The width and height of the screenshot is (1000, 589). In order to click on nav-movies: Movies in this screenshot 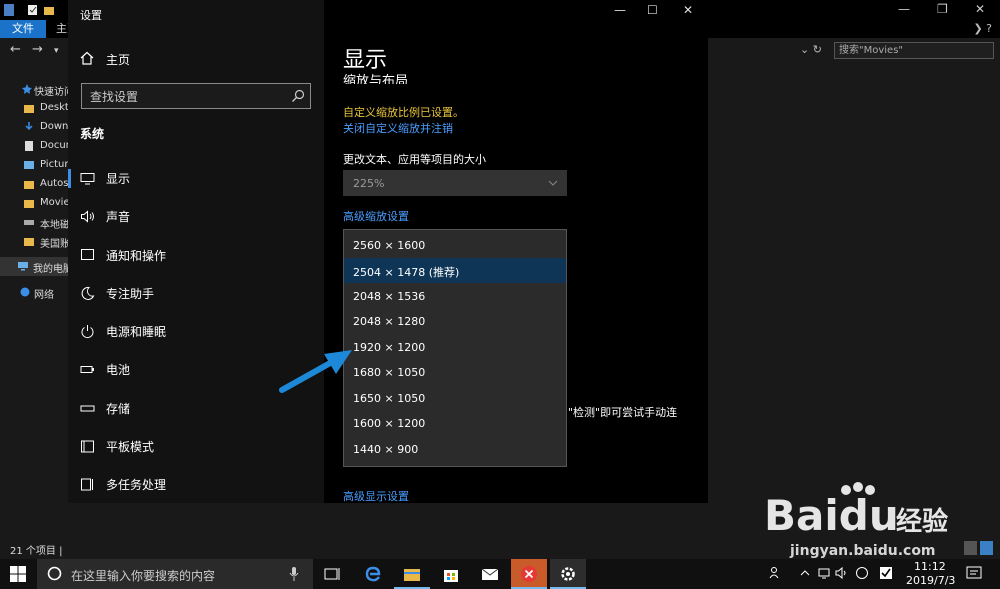, I will do `click(35, 203)`.